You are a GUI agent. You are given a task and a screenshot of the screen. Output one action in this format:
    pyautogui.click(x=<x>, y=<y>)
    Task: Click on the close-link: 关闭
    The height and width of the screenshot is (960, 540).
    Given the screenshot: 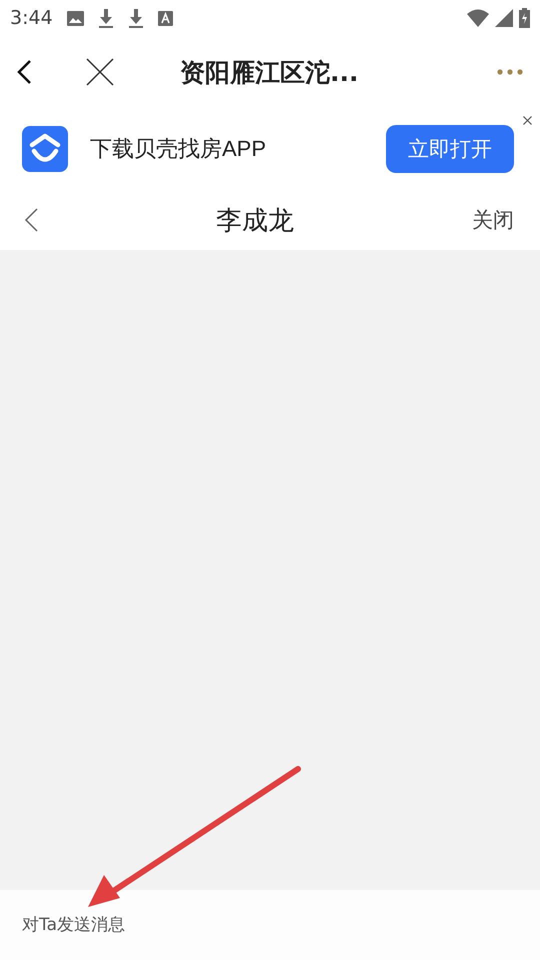 What is the action you would take?
    pyautogui.click(x=493, y=220)
    